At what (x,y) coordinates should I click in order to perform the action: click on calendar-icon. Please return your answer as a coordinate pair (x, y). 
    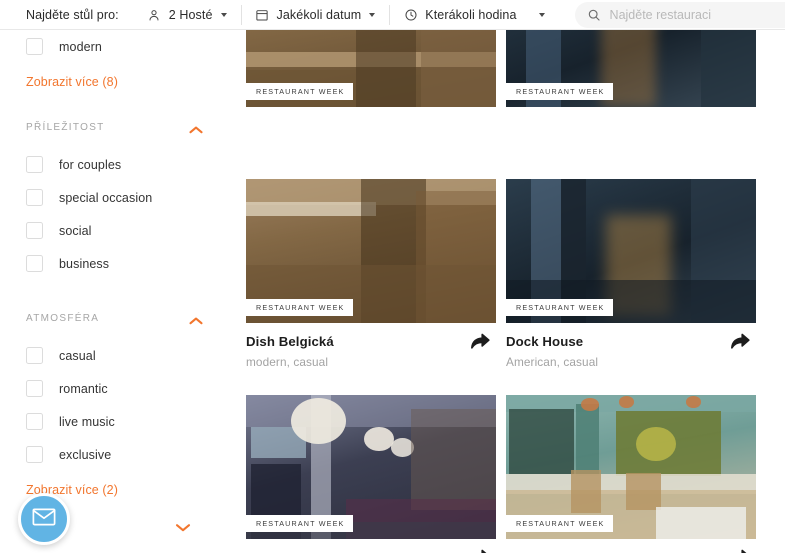
    Looking at the image, I should click on (262, 14).